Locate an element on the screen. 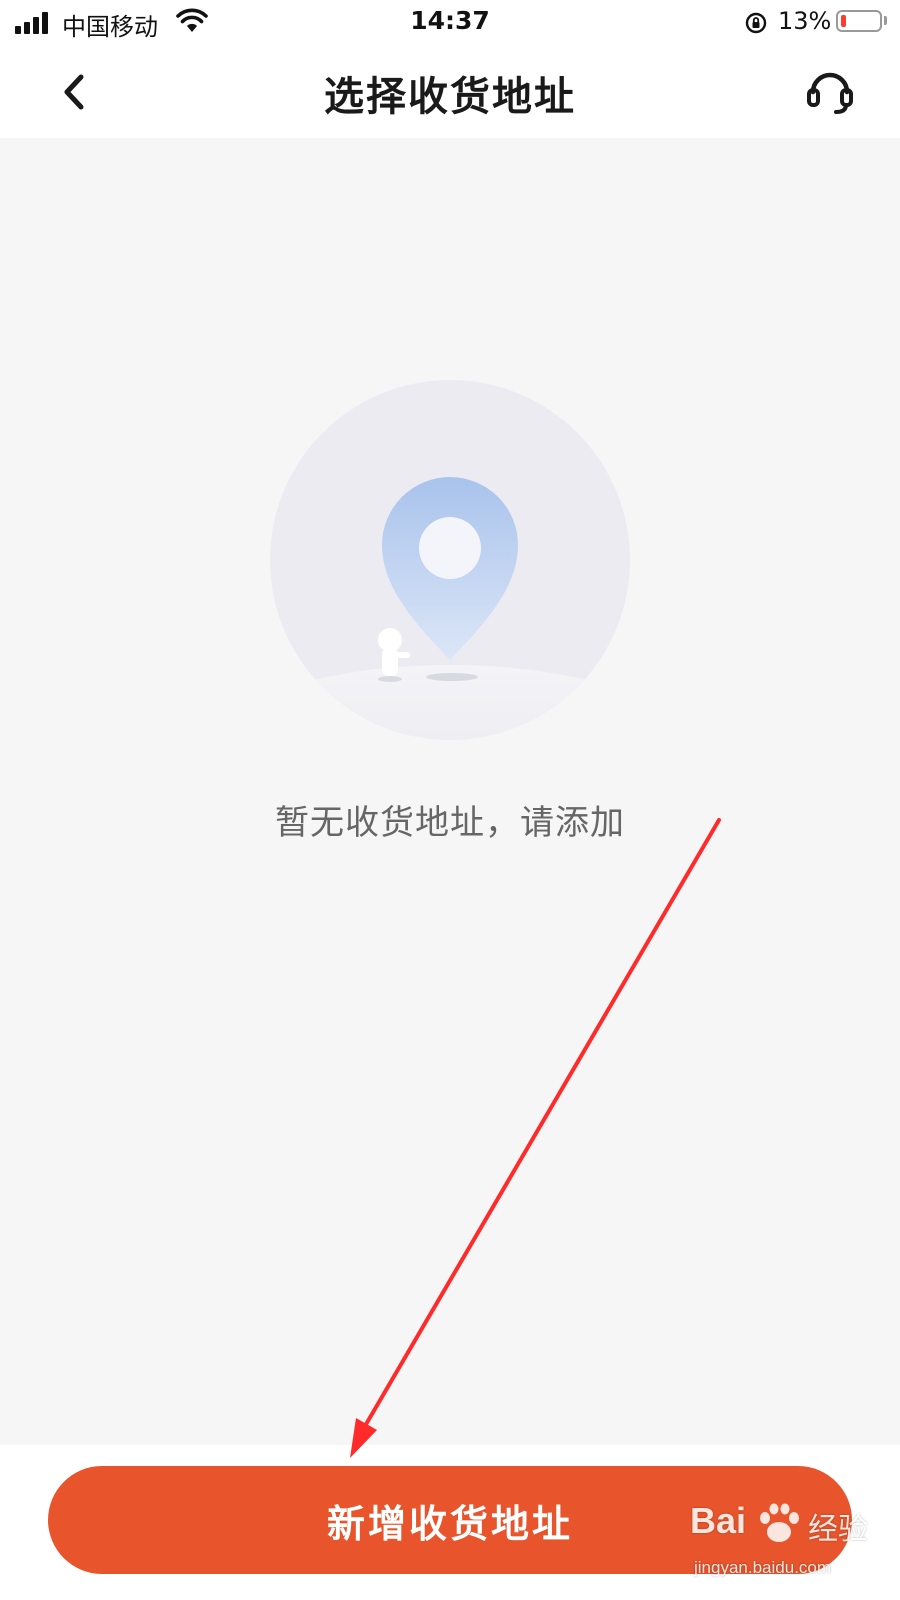  baidu-jingyan-watermark: Bai 经验 jingyan.baidu.com is located at coordinates (785, 1547).